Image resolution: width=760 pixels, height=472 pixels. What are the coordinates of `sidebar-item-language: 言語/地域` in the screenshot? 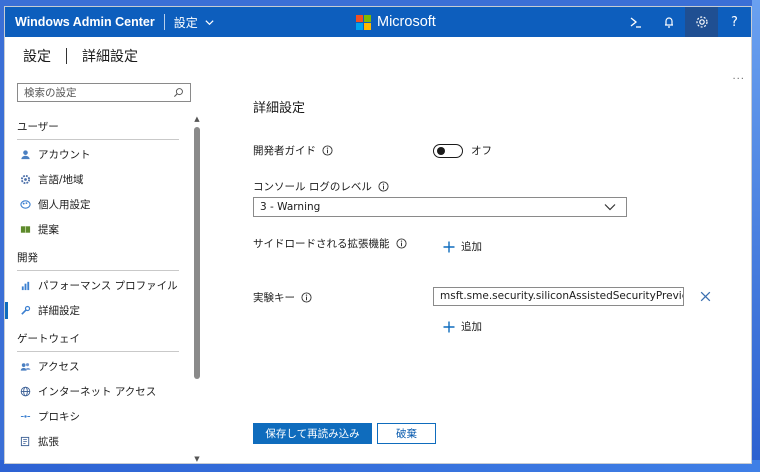 It's located at (98, 179).